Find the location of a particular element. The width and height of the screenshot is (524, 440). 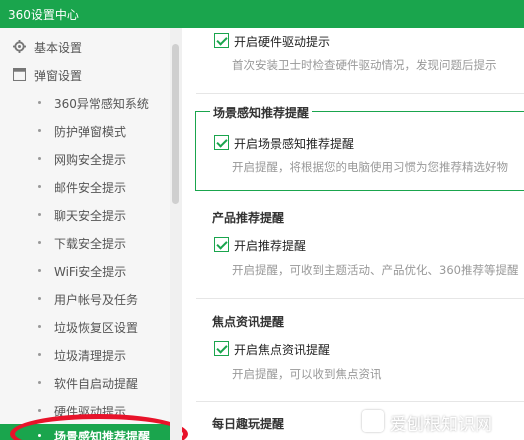

product-section-title: 产品推荐提醒 is located at coordinates (248, 218).